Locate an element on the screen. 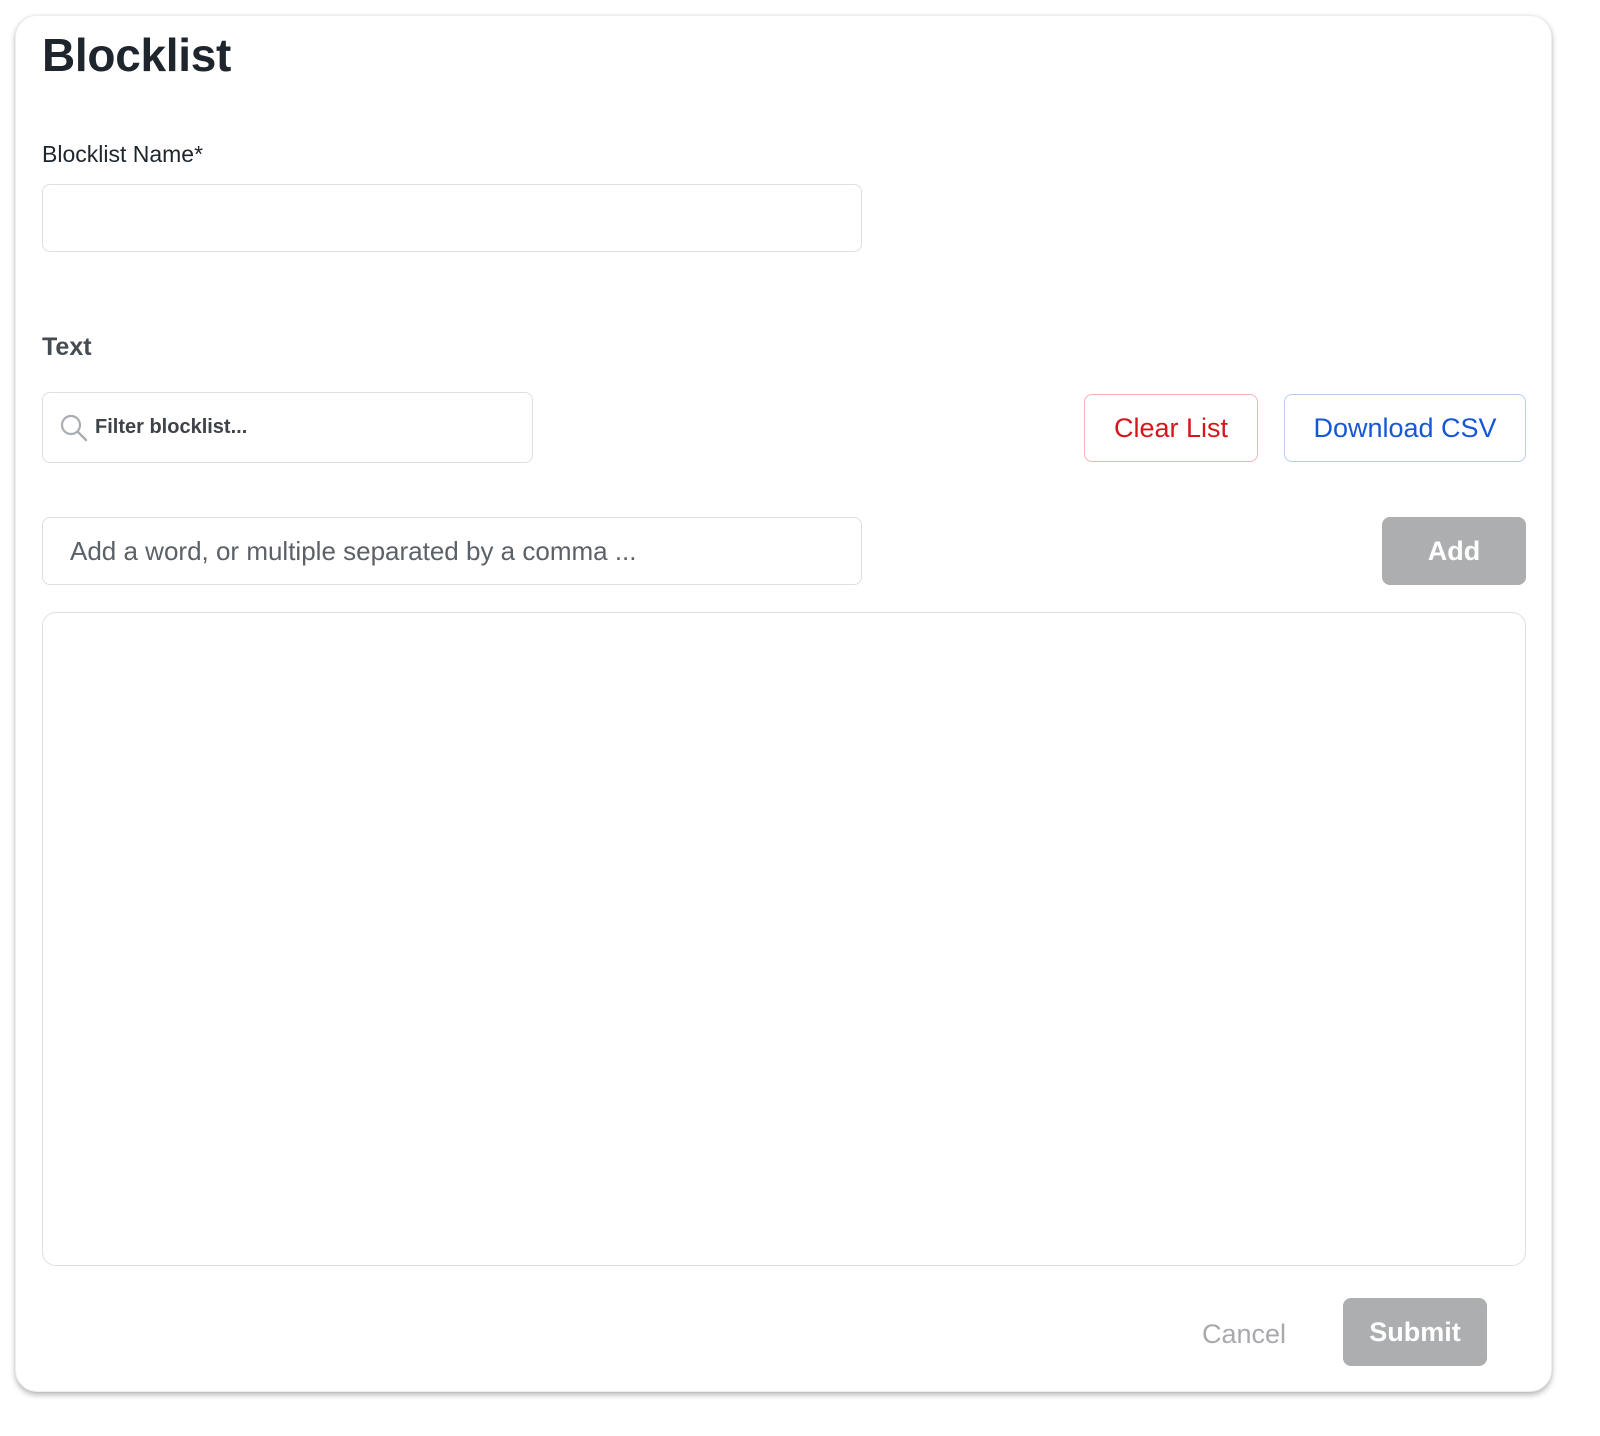 This screenshot has height=1436, width=1600. add-button: Add is located at coordinates (1454, 551).